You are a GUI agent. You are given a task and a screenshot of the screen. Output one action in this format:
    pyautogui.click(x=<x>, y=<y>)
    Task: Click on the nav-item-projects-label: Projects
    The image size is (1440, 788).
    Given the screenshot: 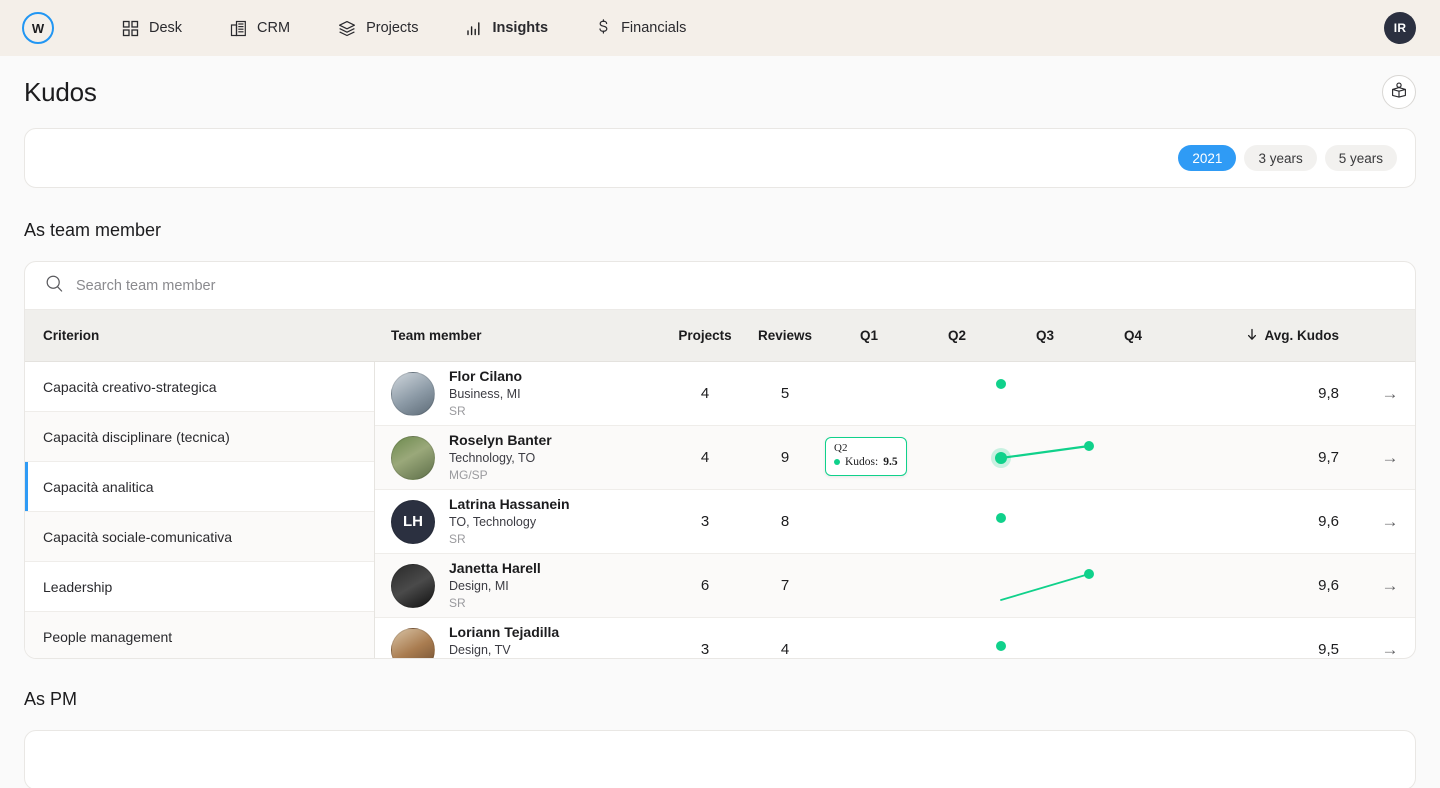 What is the action you would take?
    pyautogui.click(x=392, y=28)
    